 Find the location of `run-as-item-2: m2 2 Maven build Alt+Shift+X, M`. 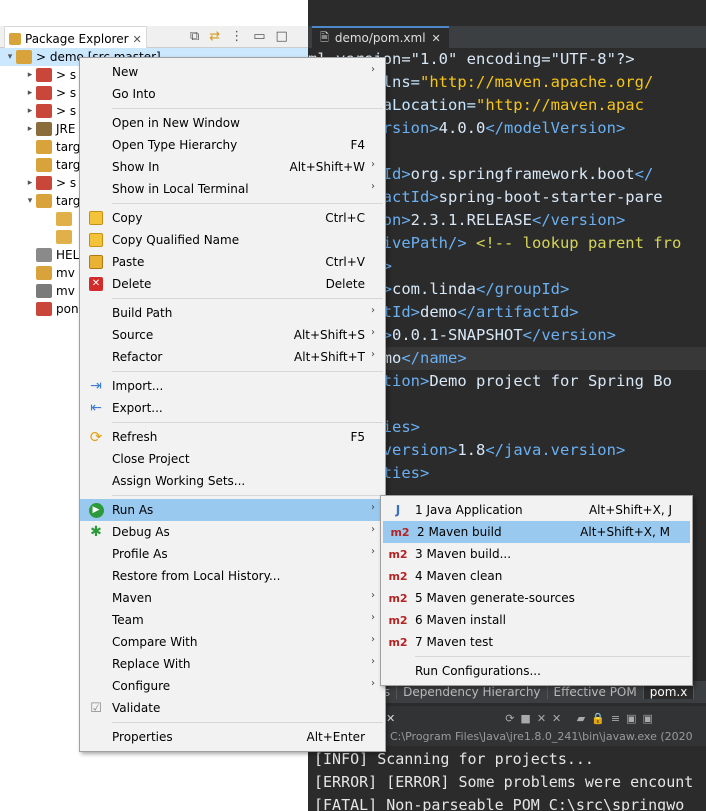

run-as-item-2: m2 2 Maven build Alt+Shift+X, M is located at coordinates (536, 532).